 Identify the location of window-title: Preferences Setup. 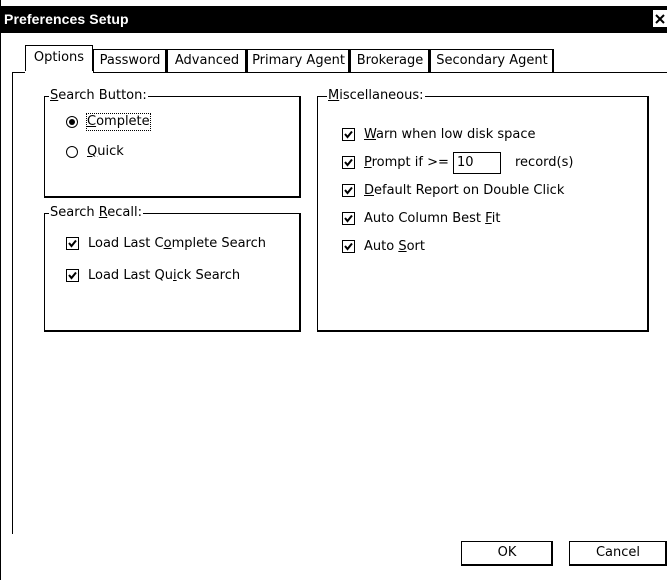
(66, 19).